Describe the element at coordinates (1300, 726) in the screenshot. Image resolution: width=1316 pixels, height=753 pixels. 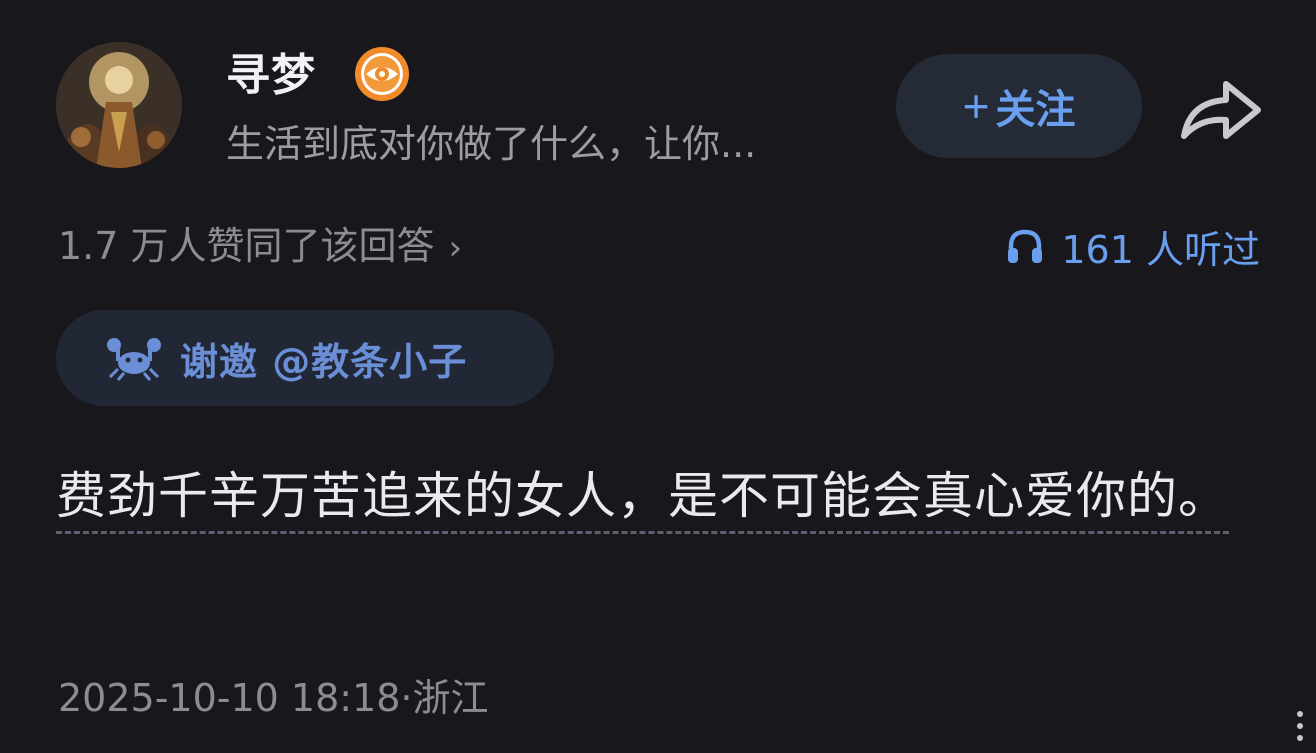
I see `more-options-icon` at that location.